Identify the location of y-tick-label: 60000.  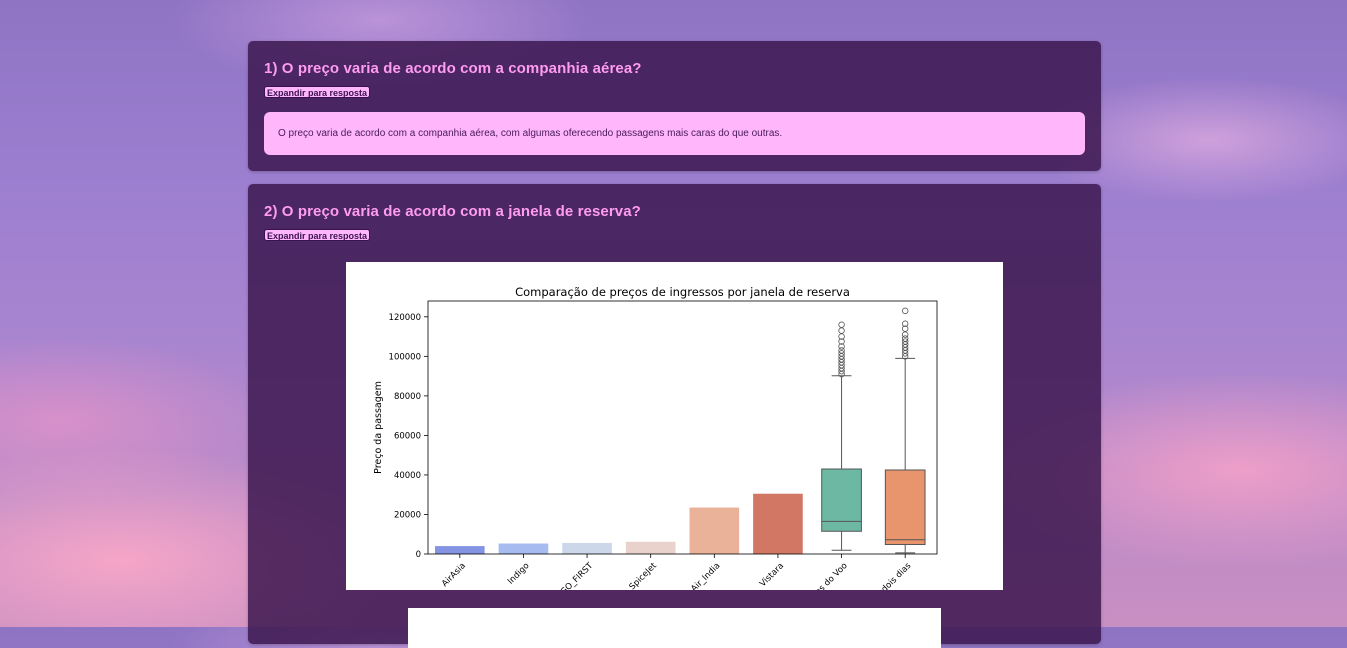
(407, 436).